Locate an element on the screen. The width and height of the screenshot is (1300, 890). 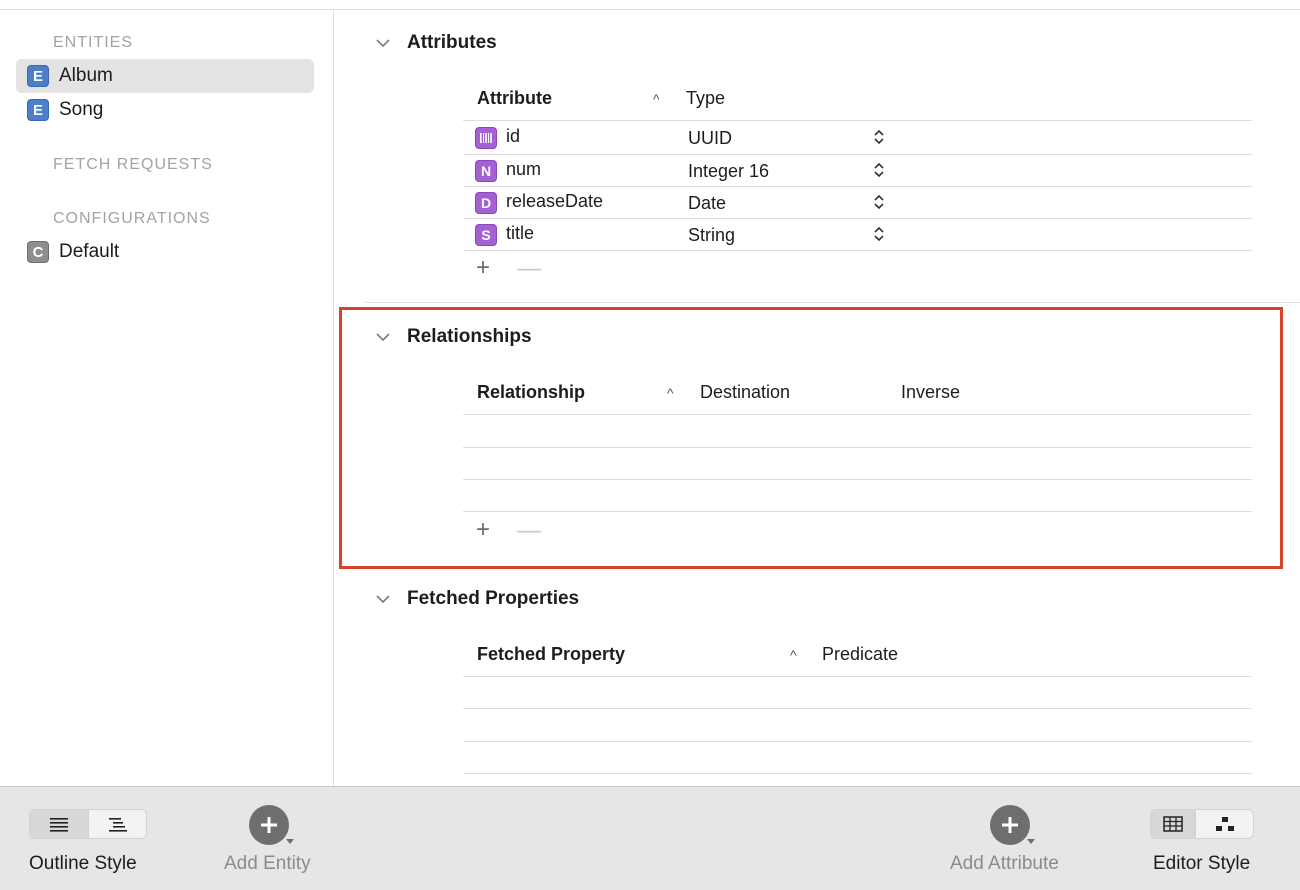
sidebar-item-default: C Default is located at coordinates (165, 252).